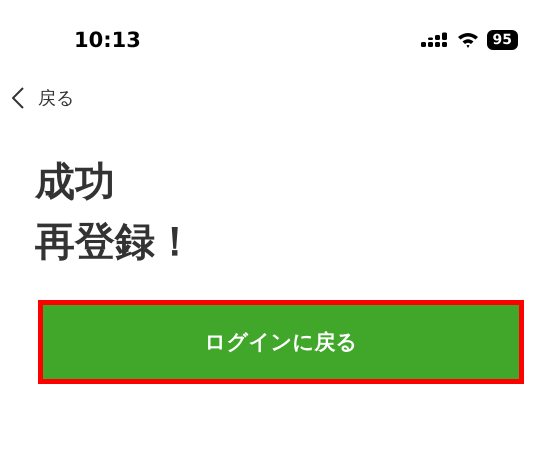 This screenshot has width=560, height=465. I want to click on signal-icon, so click(434, 40).